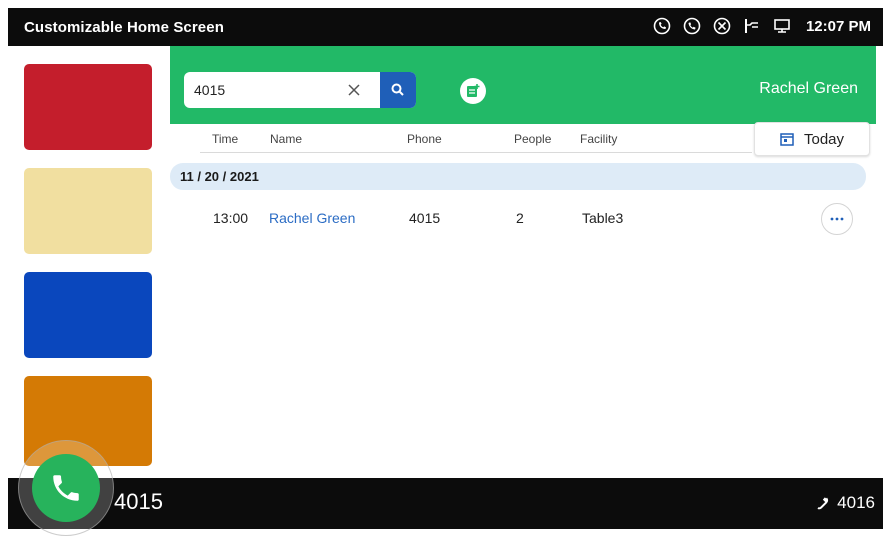 This screenshot has width=883, height=536. Describe the element at coordinates (269, 90) in the screenshot. I see `search-input` at that location.